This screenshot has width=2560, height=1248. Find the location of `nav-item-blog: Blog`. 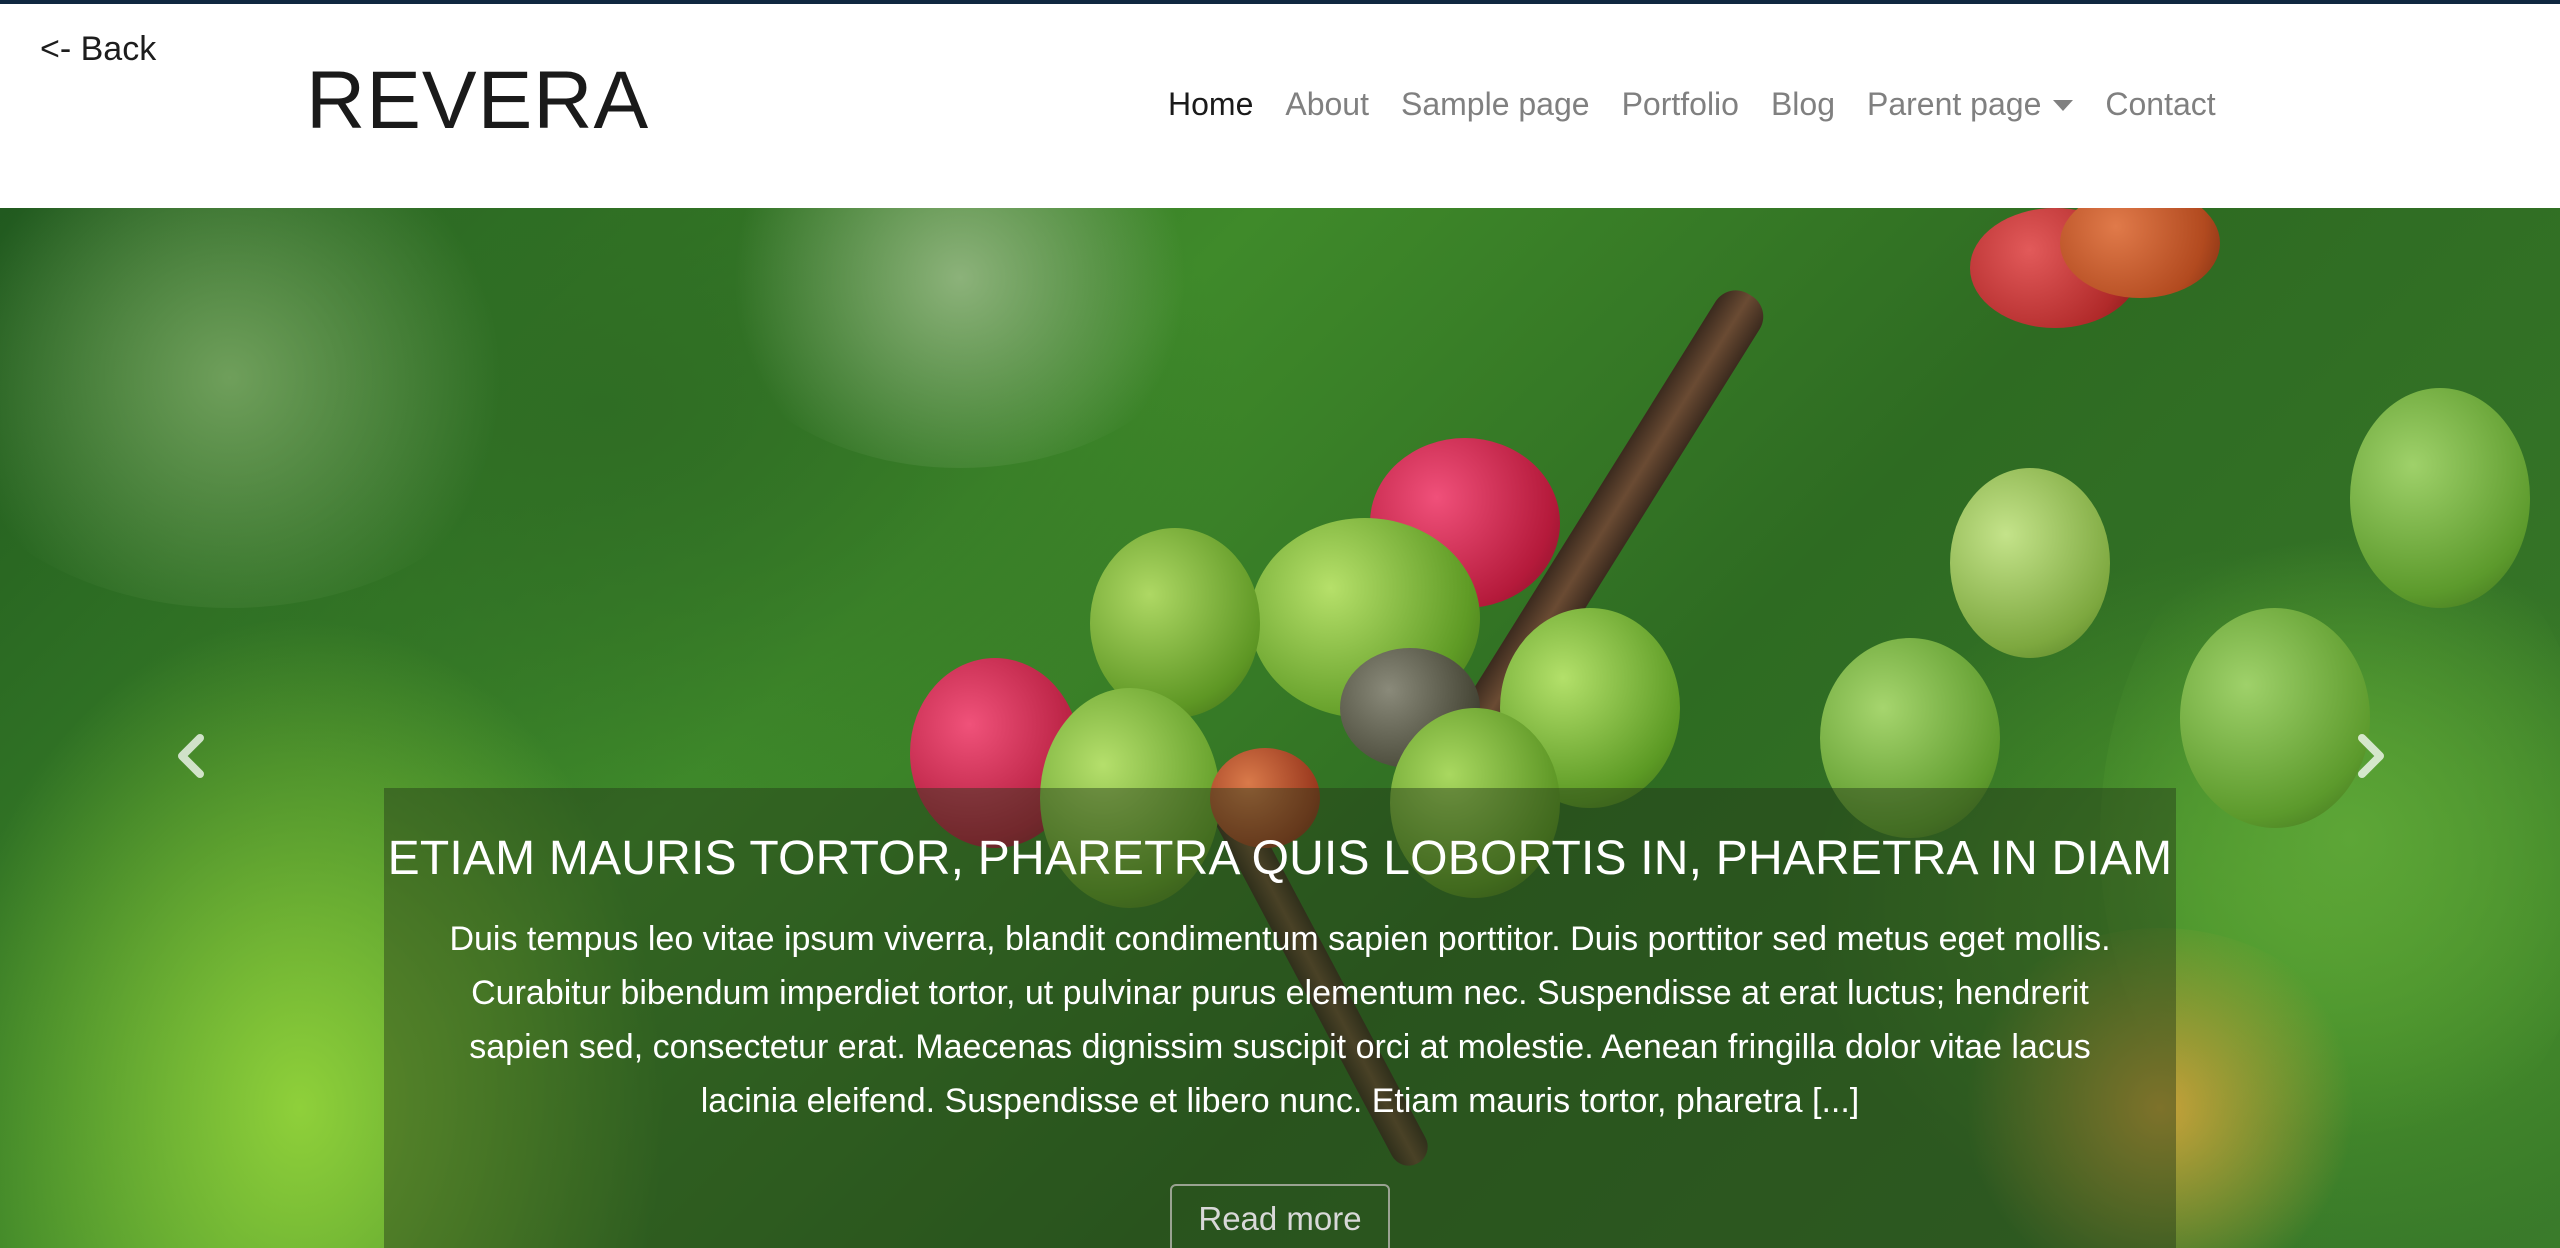

nav-item-blog: Blog is located at coordinates (1803, 104).